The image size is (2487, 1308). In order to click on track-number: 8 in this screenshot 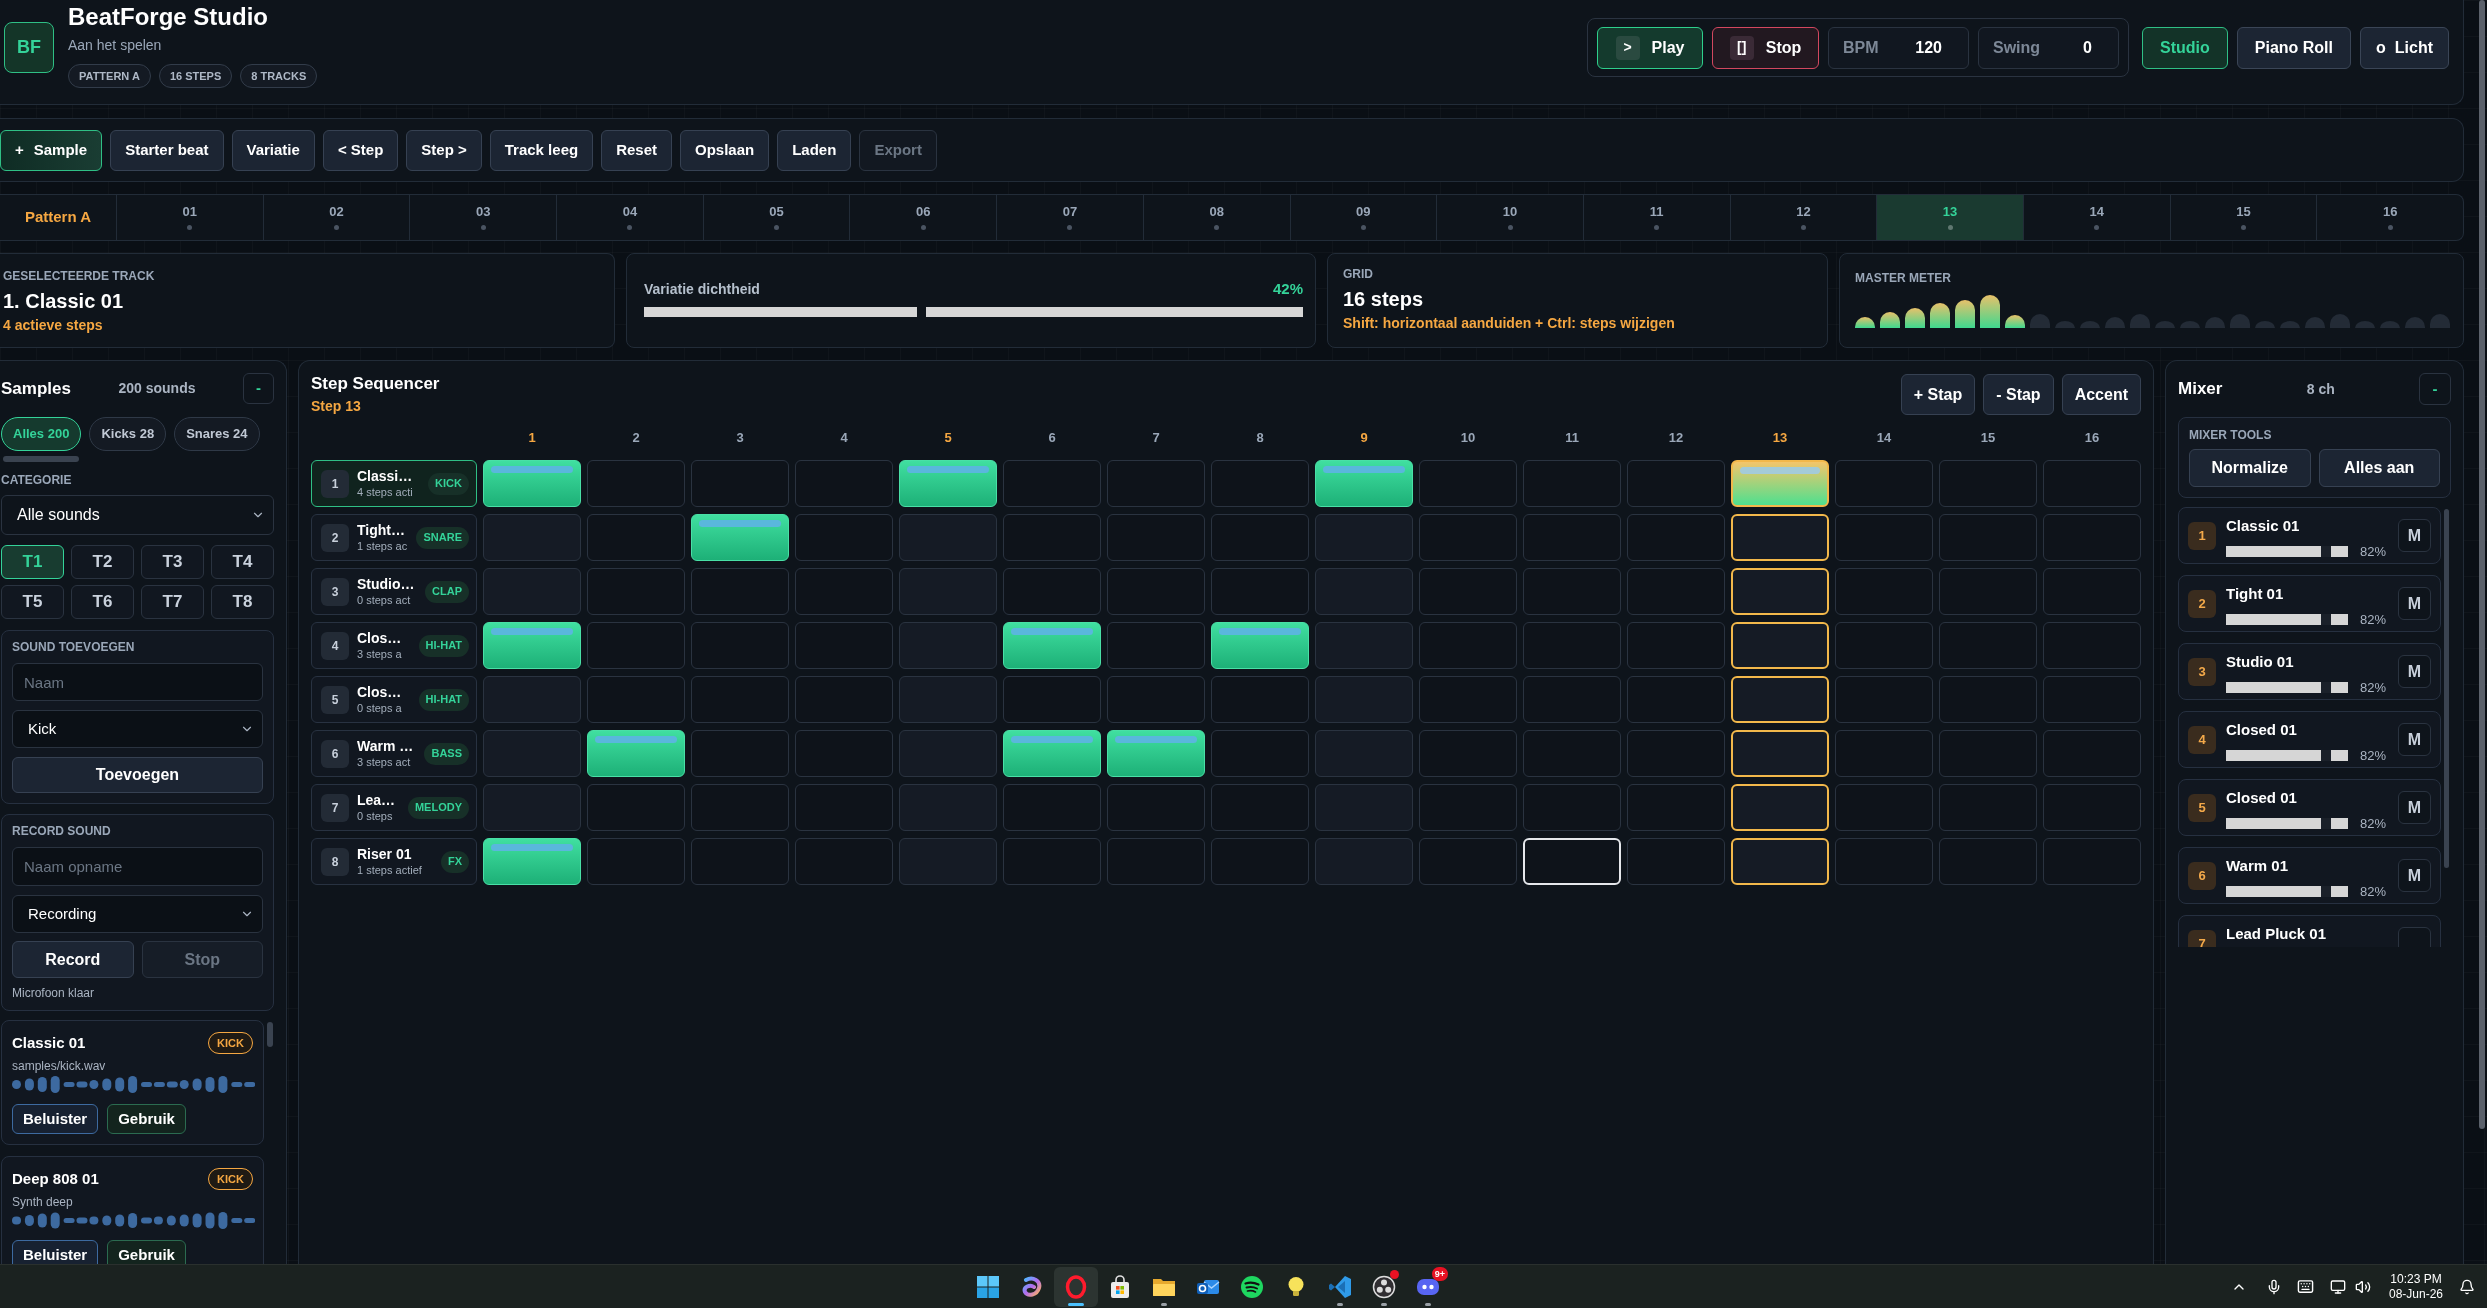, I will do `click(335, 861)`.